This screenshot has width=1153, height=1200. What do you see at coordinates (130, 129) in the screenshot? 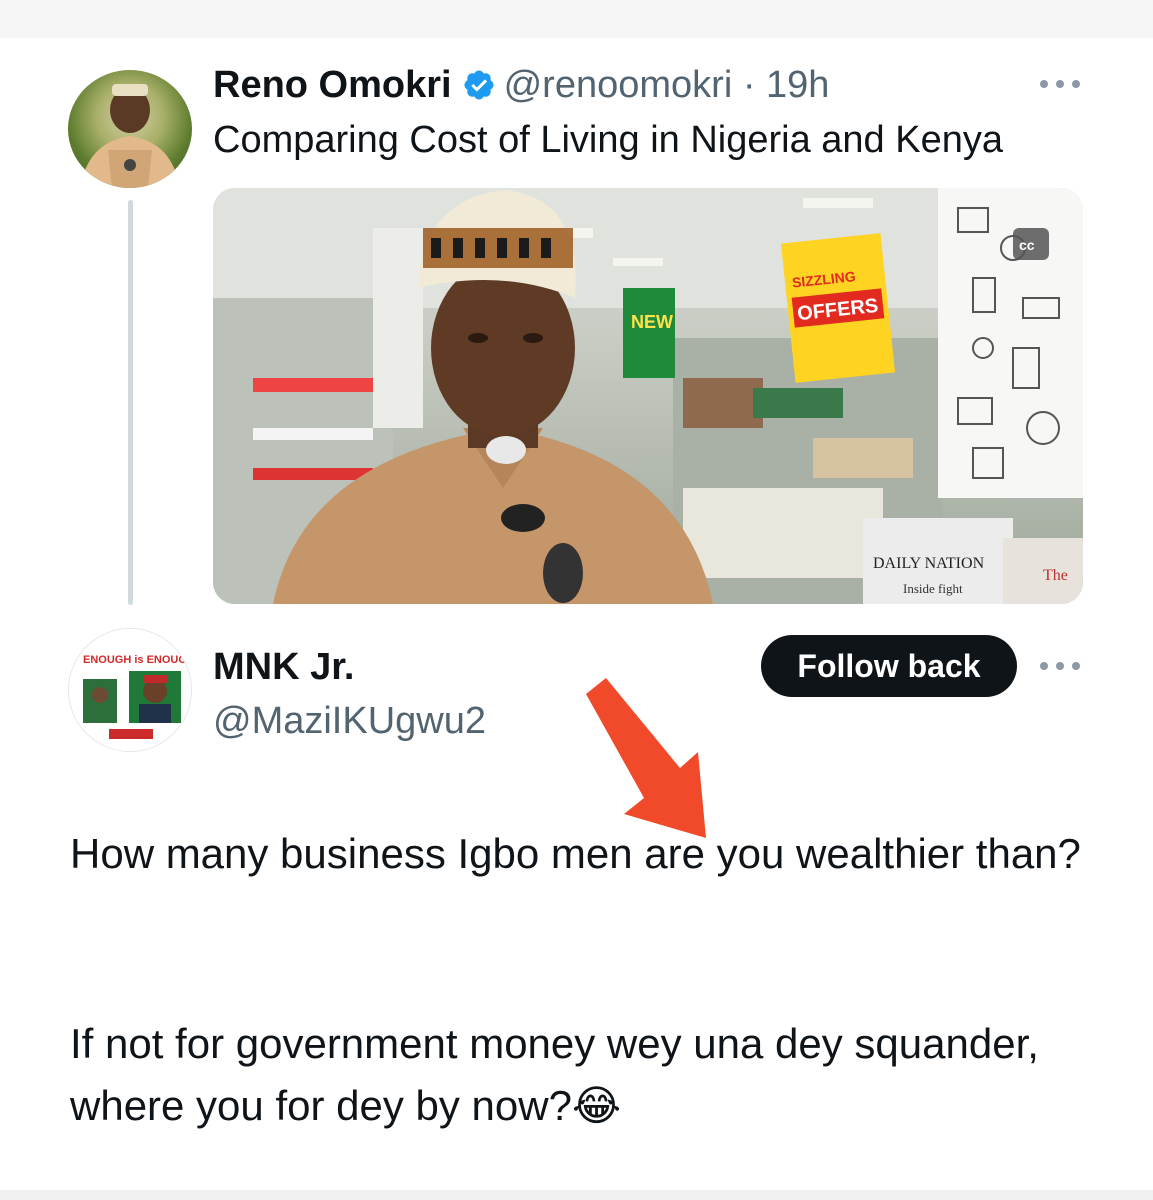
I see `author-avatar` at bounding box center [130, 129].